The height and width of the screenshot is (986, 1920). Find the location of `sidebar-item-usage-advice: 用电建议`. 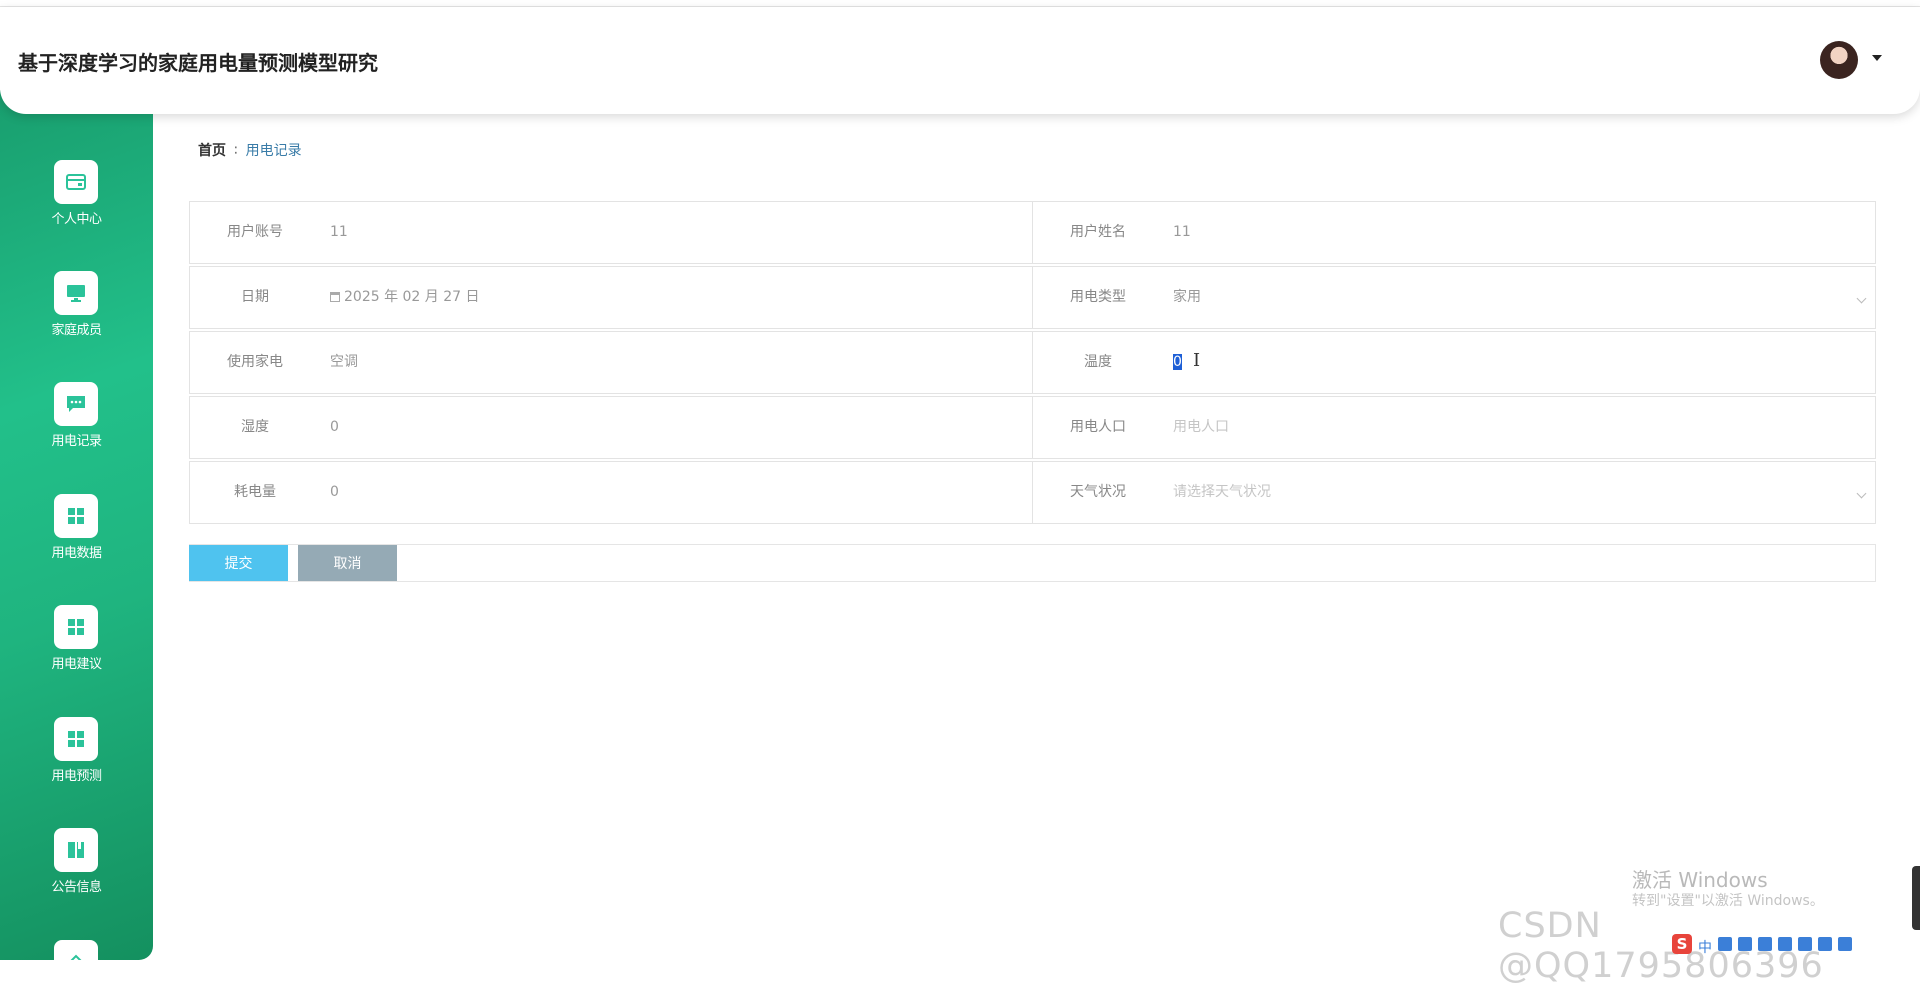

sidebar-item-usage-advice: 用电建议 is located at coordinates (76, 650).